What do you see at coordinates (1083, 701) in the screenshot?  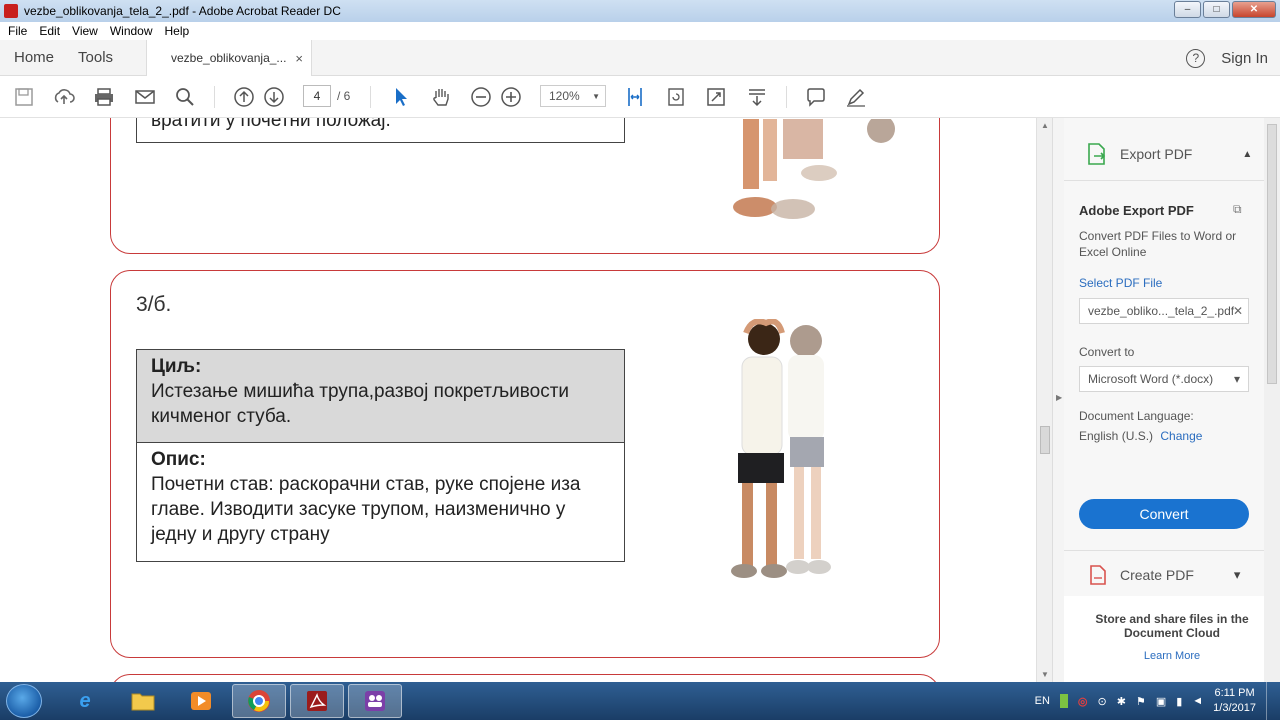 I see `acrobat-tray-icon: ◎` at bounding box center [1083, 701].